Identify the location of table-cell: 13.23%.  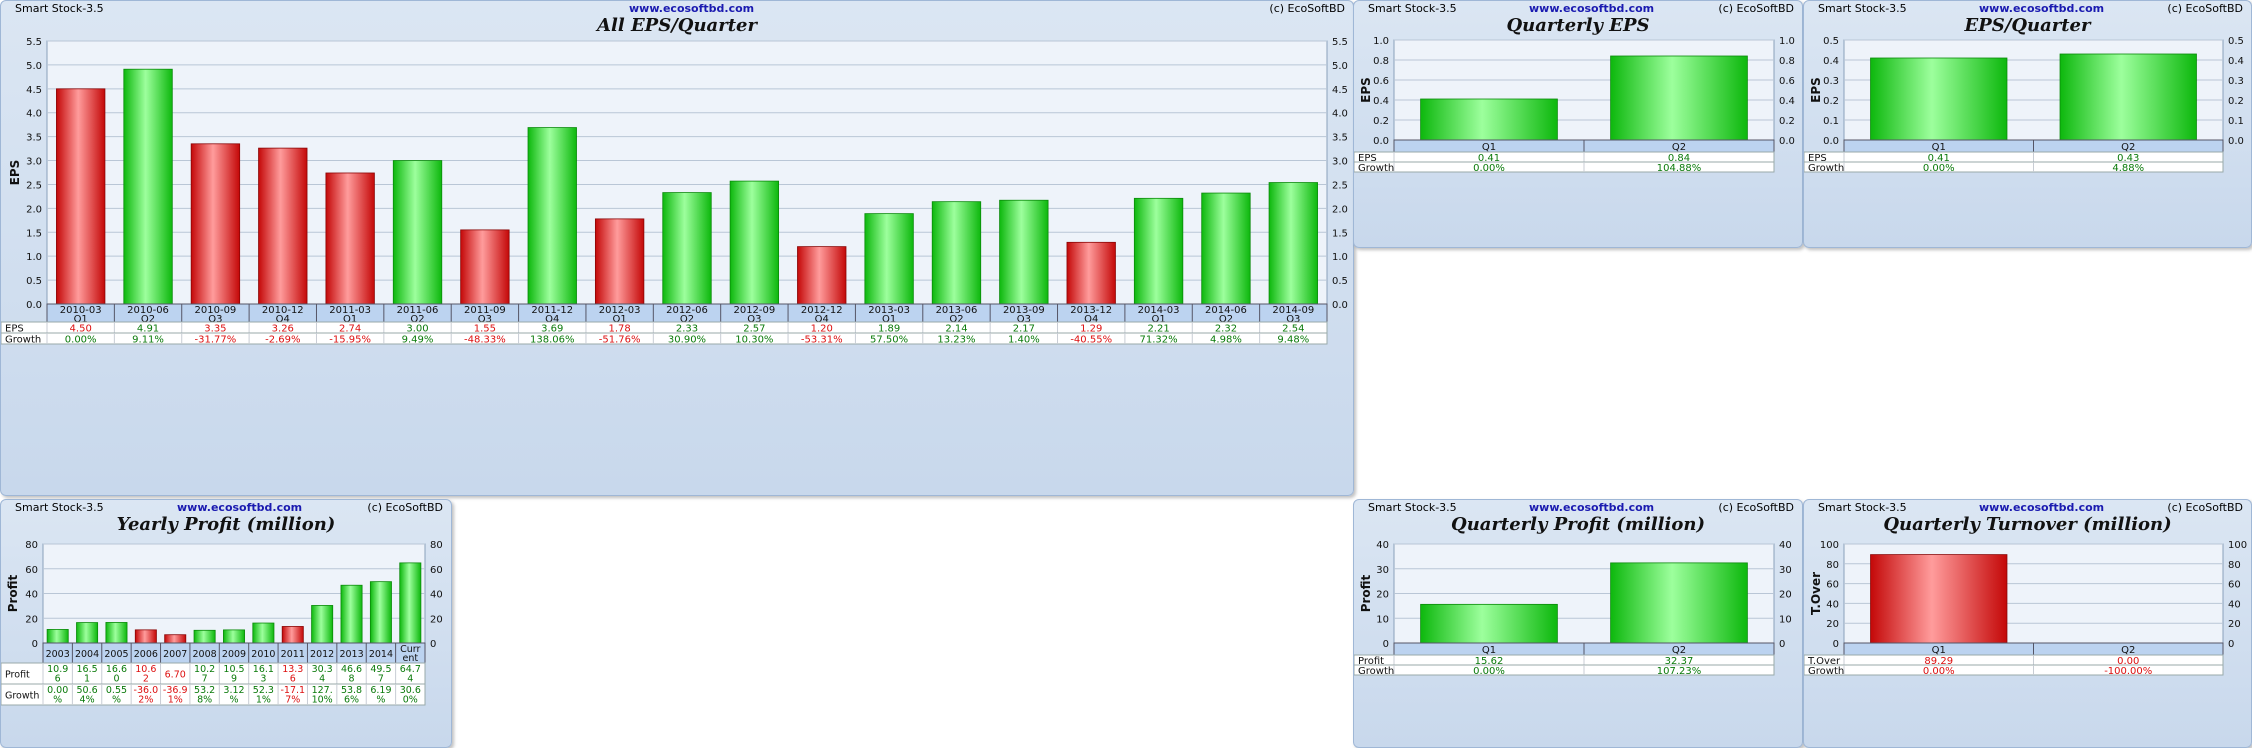
(956, 340).